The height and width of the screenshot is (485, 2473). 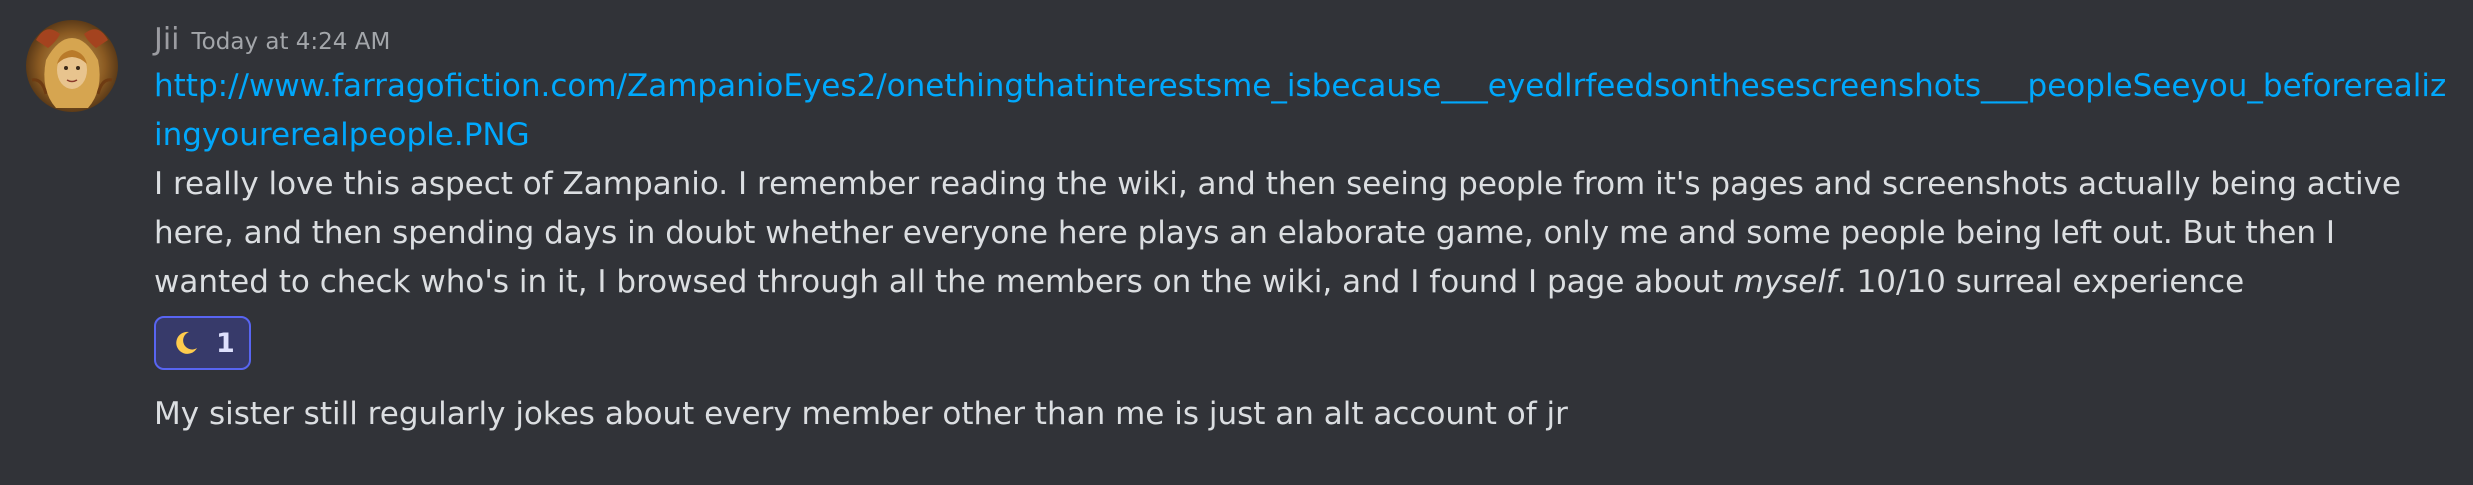 I want to click on user-avatar, so click(x=72, y=66).